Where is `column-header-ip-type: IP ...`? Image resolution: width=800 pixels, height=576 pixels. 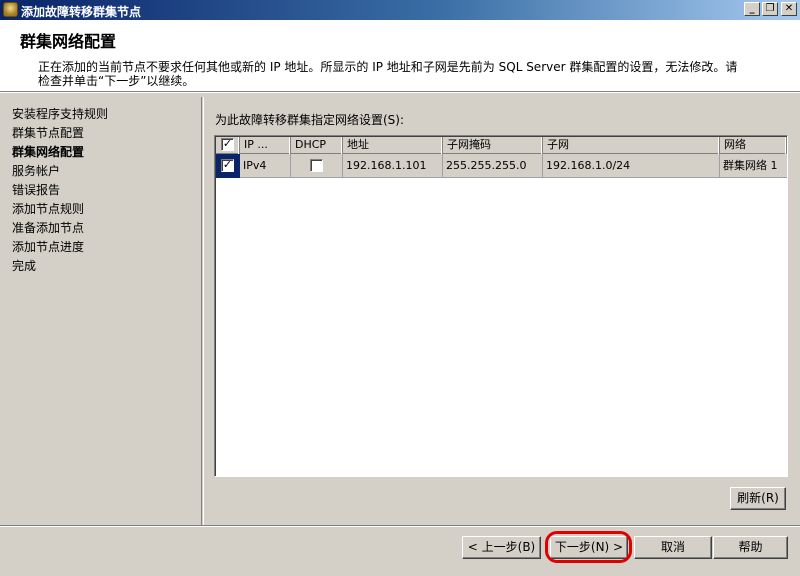
column-header-ip-type: IP ... is located at coordinates (265, 145).